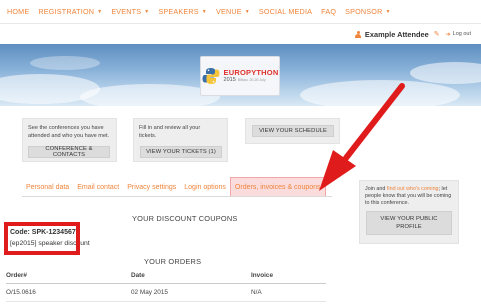 The height and width of the screenshot is (305, 481). What do you see at coordinates (229, 79) in the screenshot?
I see `logo-year-text: 2015` at bounding box center [229, 79].